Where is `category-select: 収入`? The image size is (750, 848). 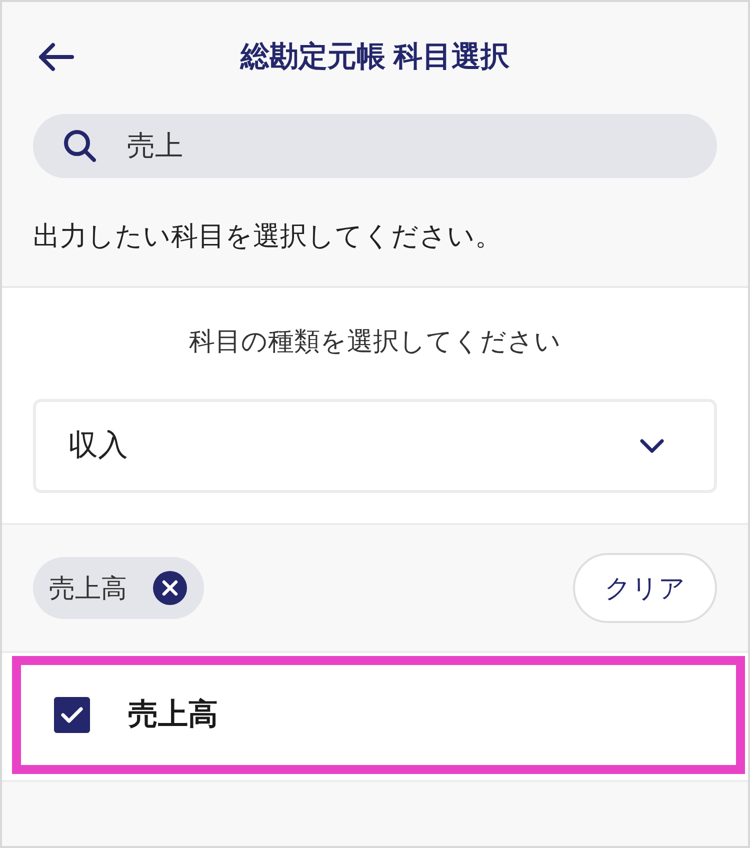 category-select: 収入 is located at coordinates (375, 446).